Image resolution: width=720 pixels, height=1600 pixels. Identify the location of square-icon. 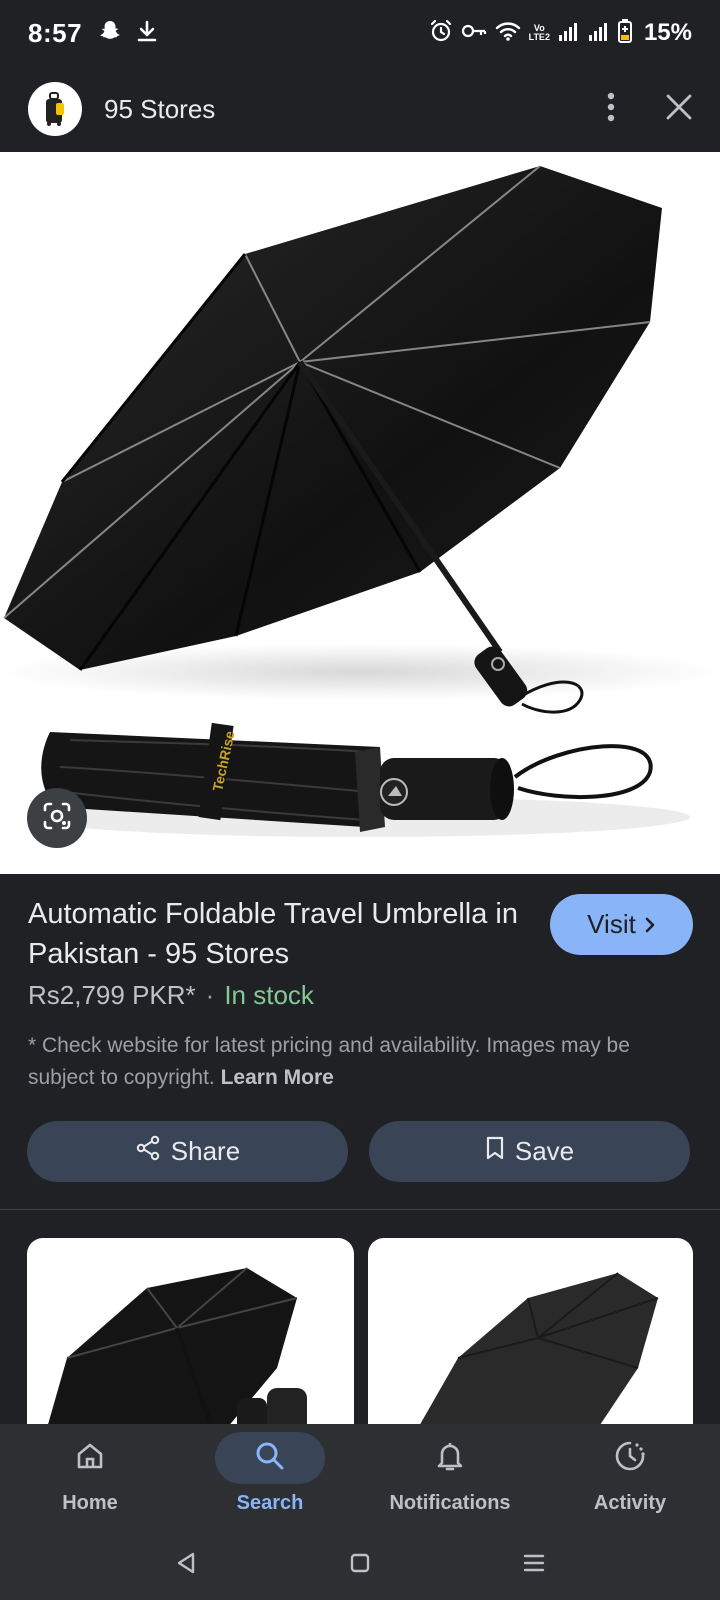
(360, 1565).